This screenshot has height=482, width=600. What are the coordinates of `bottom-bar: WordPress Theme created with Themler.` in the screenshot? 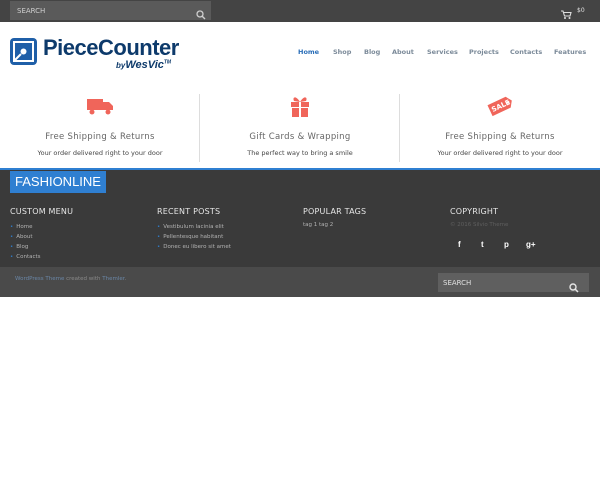 It's located at (300, 282).